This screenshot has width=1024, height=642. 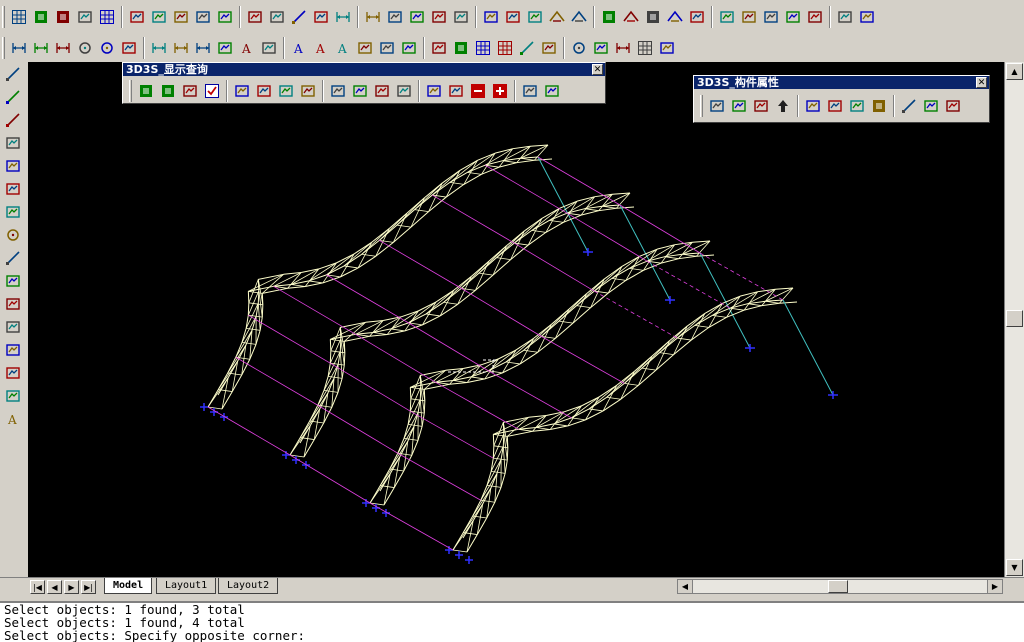 What do you see at coordinates (815, 17) in the screenshot?
I see `window-icon` at bounding box center [815, 17].